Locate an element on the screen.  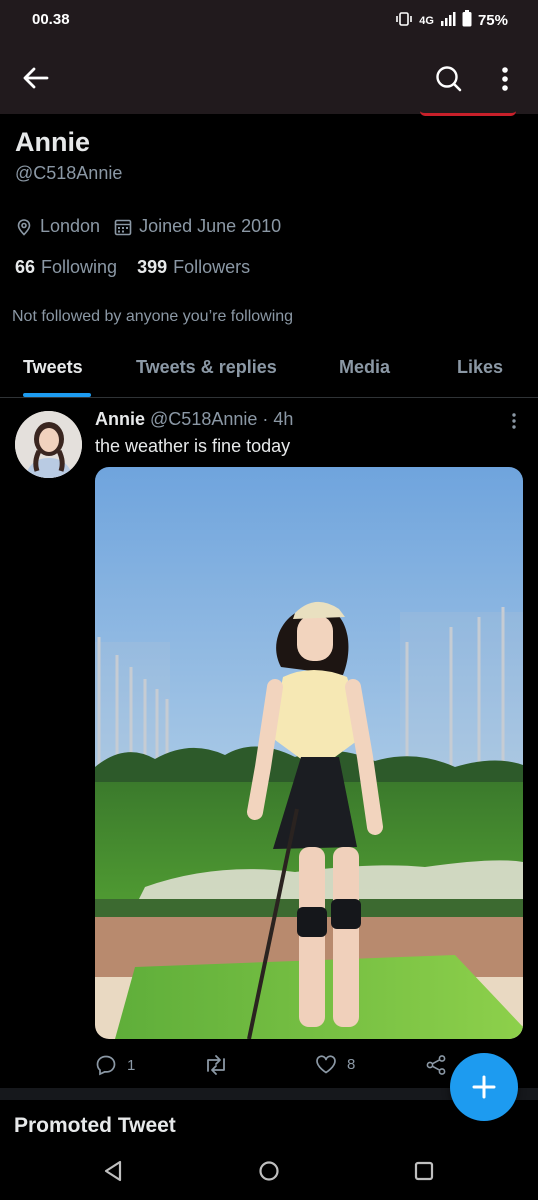
follow-stats: 66 Following 399 Followers is located at coordinates (132, 267).